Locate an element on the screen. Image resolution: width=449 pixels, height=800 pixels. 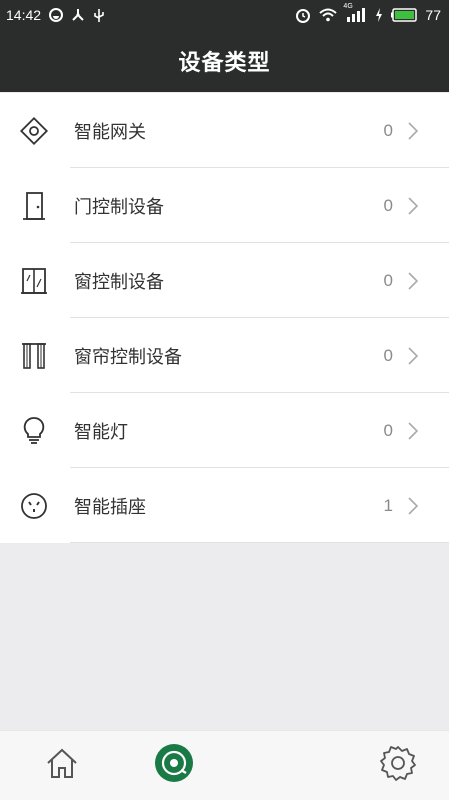
wifi-icon is located at coordinates (328, 15).